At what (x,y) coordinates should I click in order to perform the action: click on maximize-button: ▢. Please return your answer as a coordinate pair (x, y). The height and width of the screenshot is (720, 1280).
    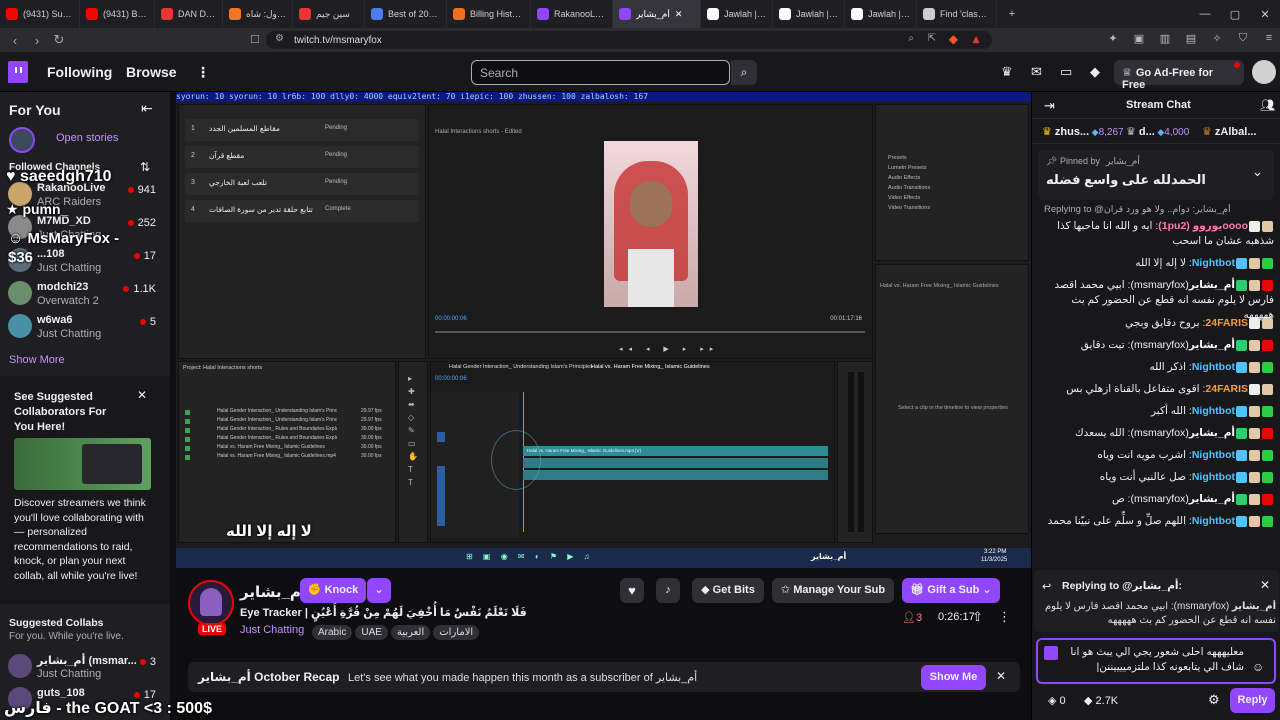
    Looking at the image, I should click on (1235, 14).